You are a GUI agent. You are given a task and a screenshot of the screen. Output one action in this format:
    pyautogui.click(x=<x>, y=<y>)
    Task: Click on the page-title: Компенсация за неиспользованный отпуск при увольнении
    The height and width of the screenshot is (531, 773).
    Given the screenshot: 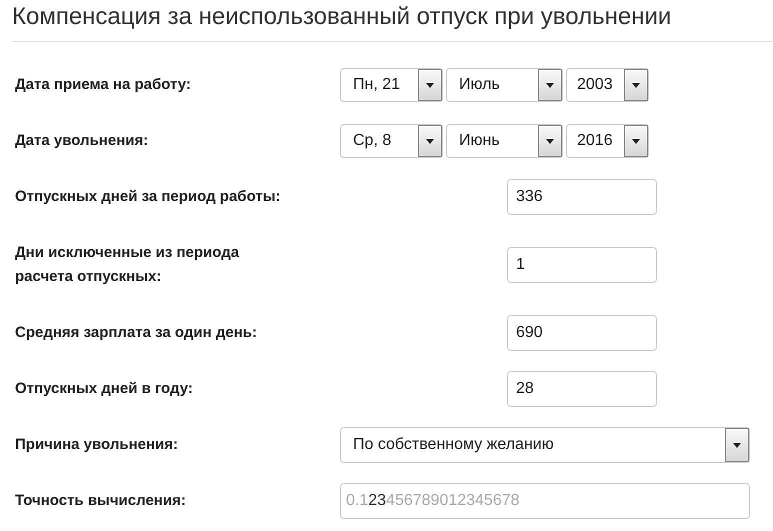 What is the action you would take?
    pyautogui.click(x=392, y=21)
    